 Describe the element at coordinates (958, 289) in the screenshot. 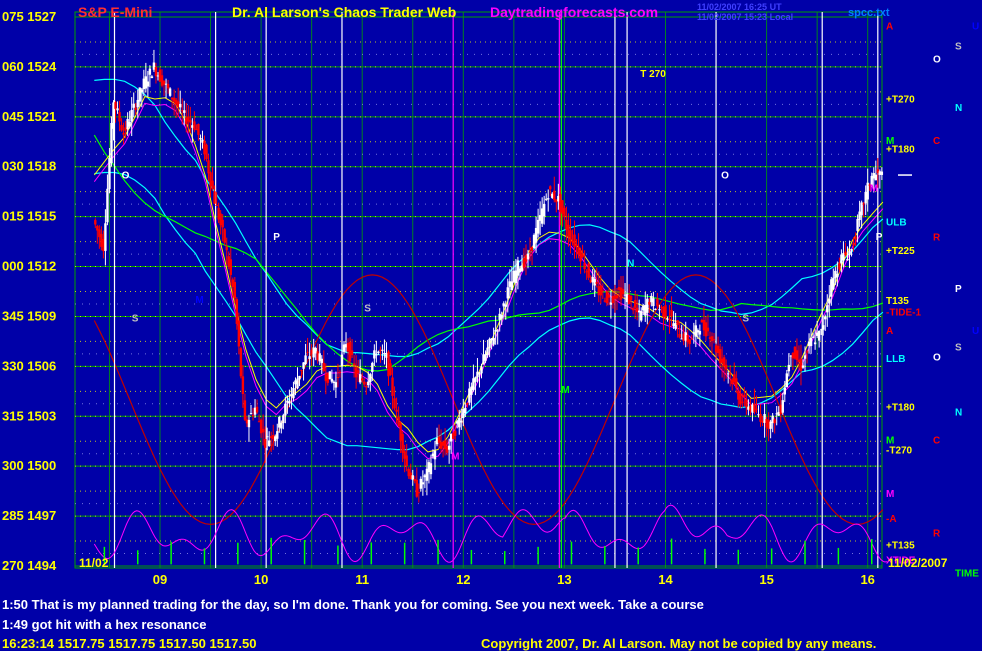

I see `right-legend-label: P` at that location.